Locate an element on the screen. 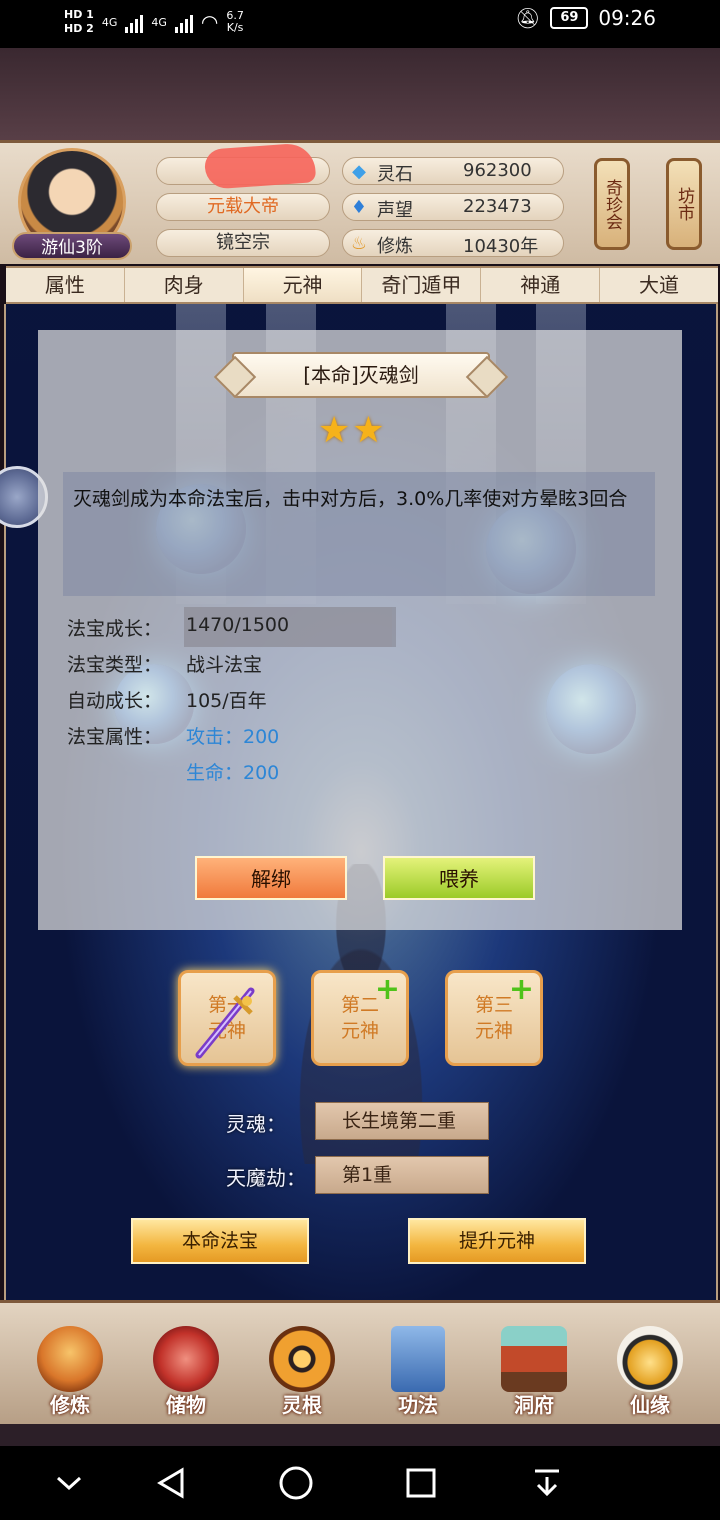 Image resolution: width=720 pixels, height=1520 pixels. nav-spirit-root: 灵根 is located at coordinates (302, 1373).